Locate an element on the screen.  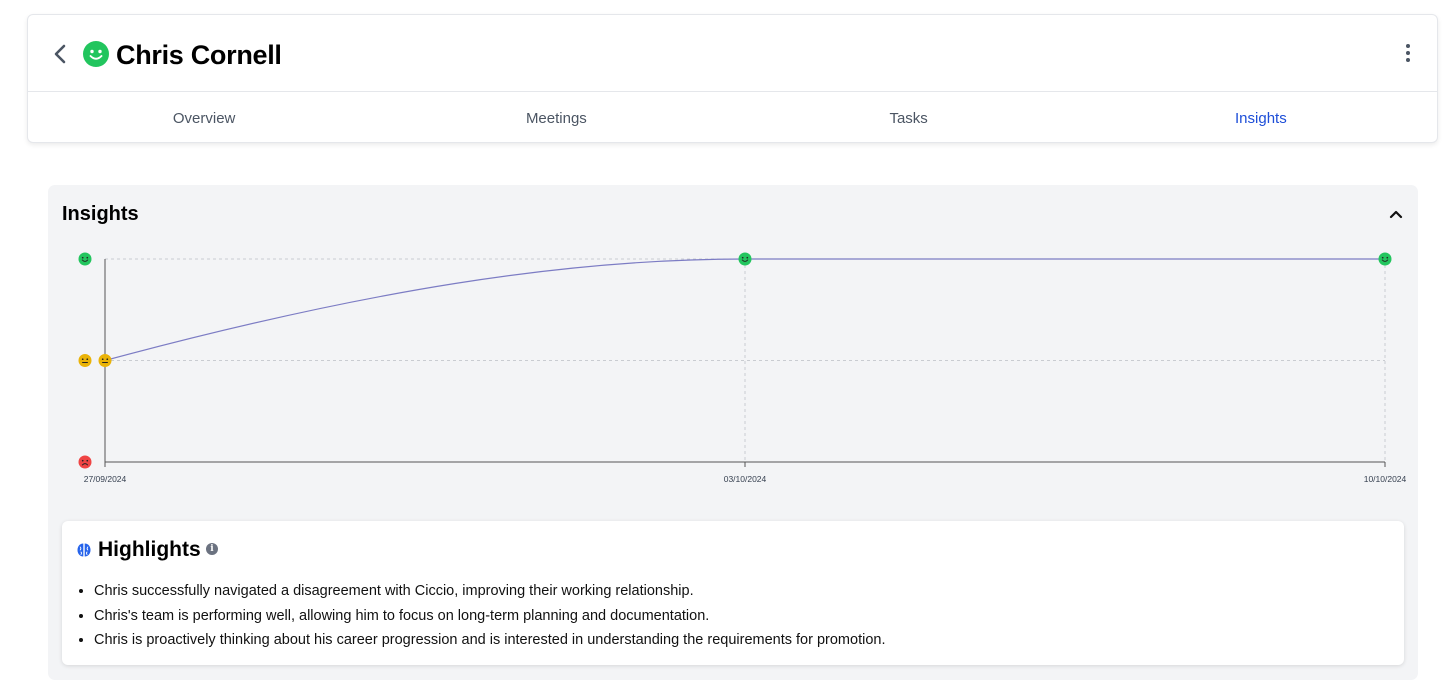
brain-icon is located at coordinates (84, 550).